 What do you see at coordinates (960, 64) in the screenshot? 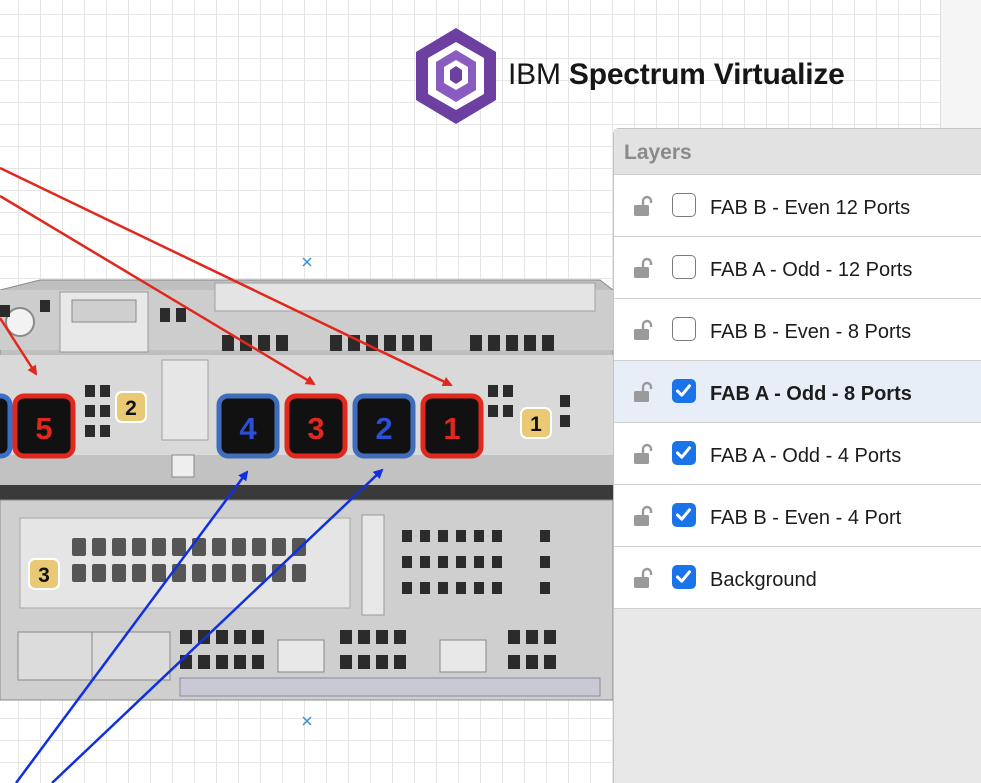
I see `vertical-scrollbar` at bounding box center [960, 64].